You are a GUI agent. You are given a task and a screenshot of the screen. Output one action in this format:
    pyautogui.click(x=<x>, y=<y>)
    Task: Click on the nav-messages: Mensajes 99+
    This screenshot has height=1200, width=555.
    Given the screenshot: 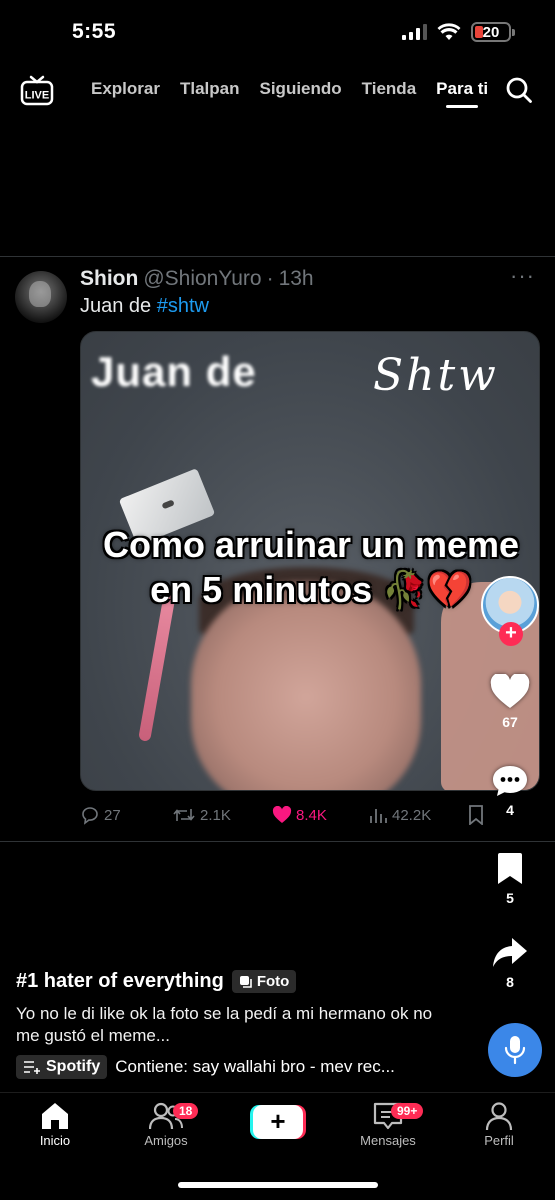 What is the action you would take?
    pyautogui.click(x=388, y=1124)
    